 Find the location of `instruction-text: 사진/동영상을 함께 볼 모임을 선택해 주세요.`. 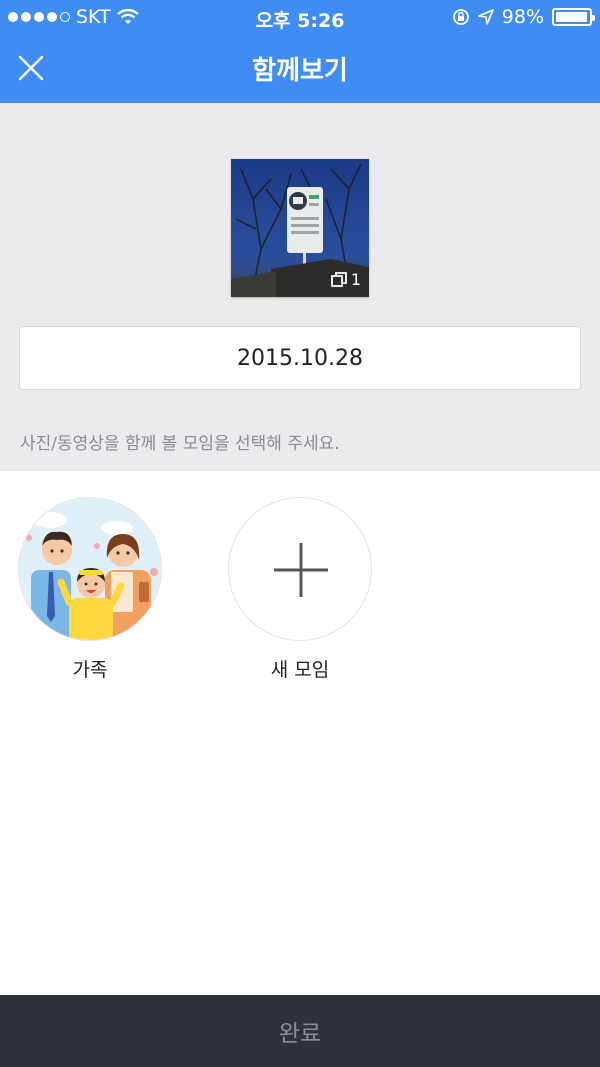

instruction-text: 사진/동영상을 함께 볼 모임을 선택해 주세요. is located at coordinates (180, 444).